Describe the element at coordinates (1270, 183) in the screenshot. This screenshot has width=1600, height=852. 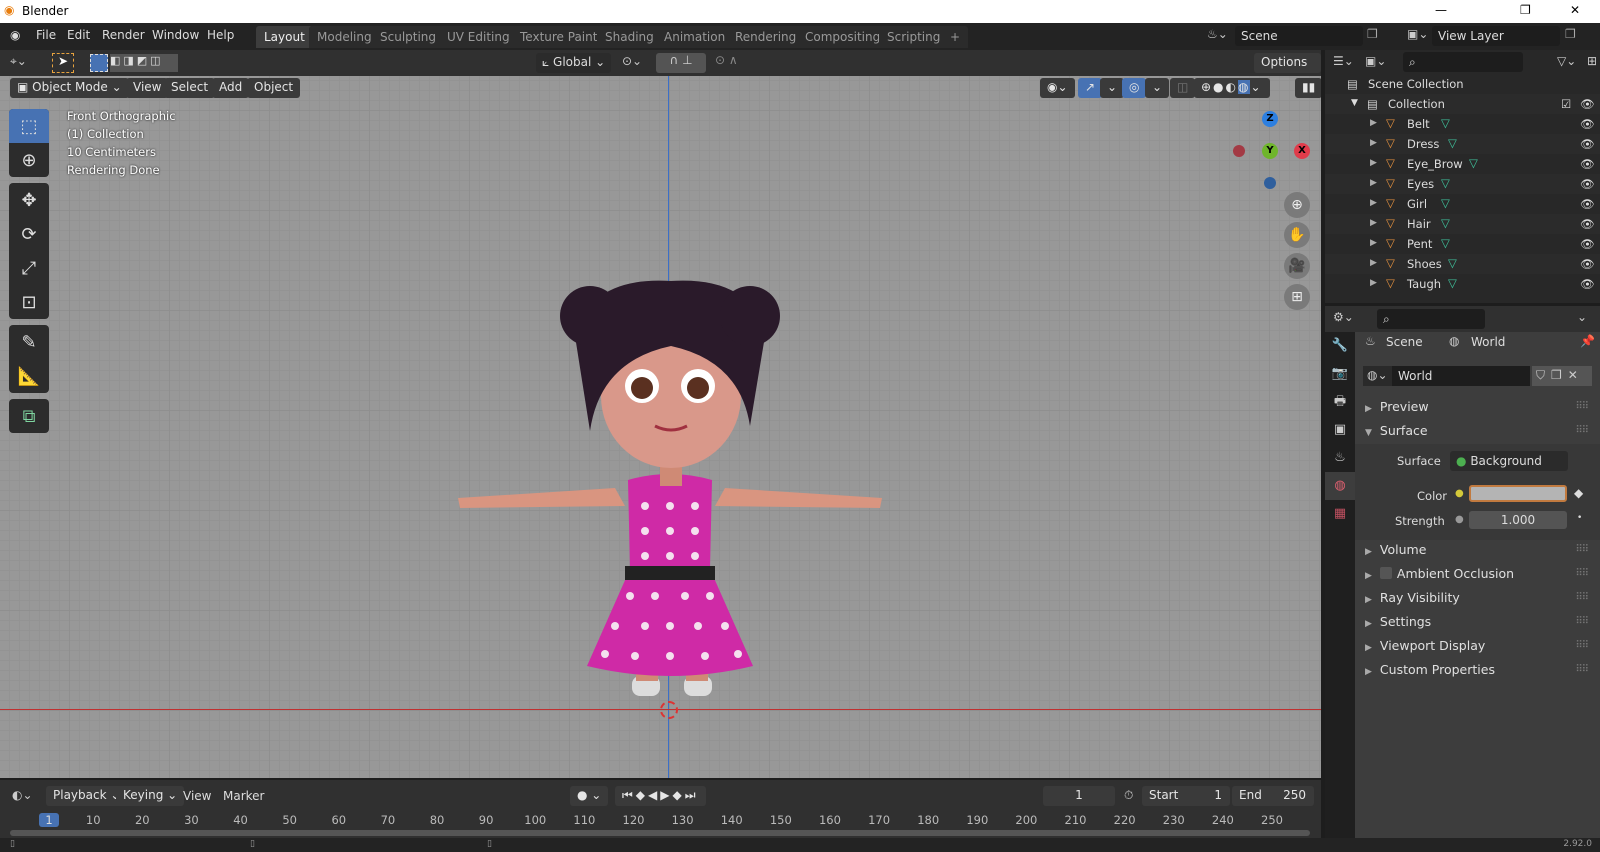
I see `gizmo-neg-z` at that location.